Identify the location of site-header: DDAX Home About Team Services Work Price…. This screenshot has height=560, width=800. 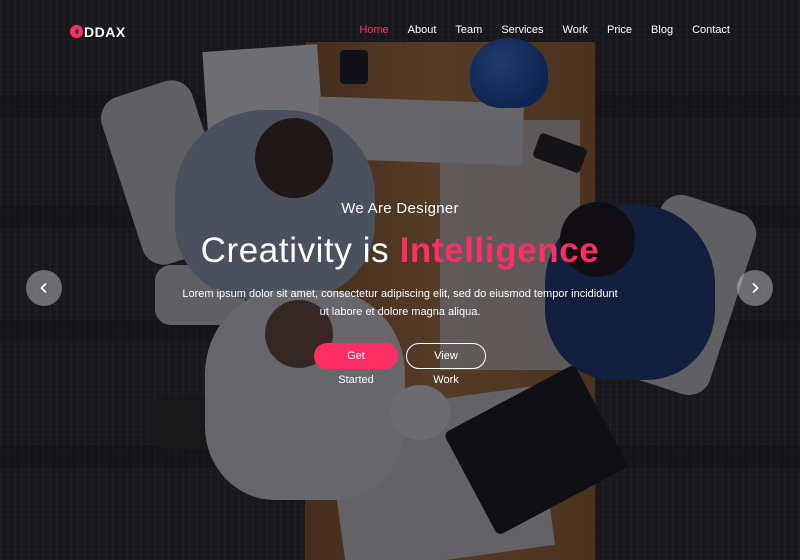
(400, 31).